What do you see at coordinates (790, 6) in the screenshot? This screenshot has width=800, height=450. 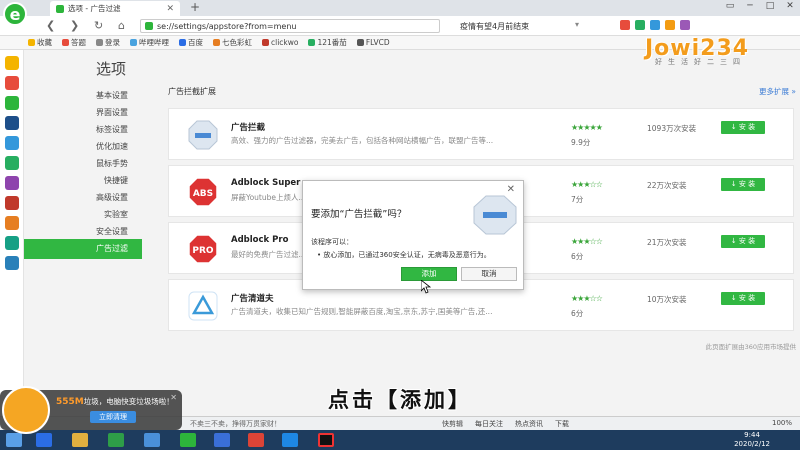 I see `close-window-icon: ✕` at bounding box center [790, 6].